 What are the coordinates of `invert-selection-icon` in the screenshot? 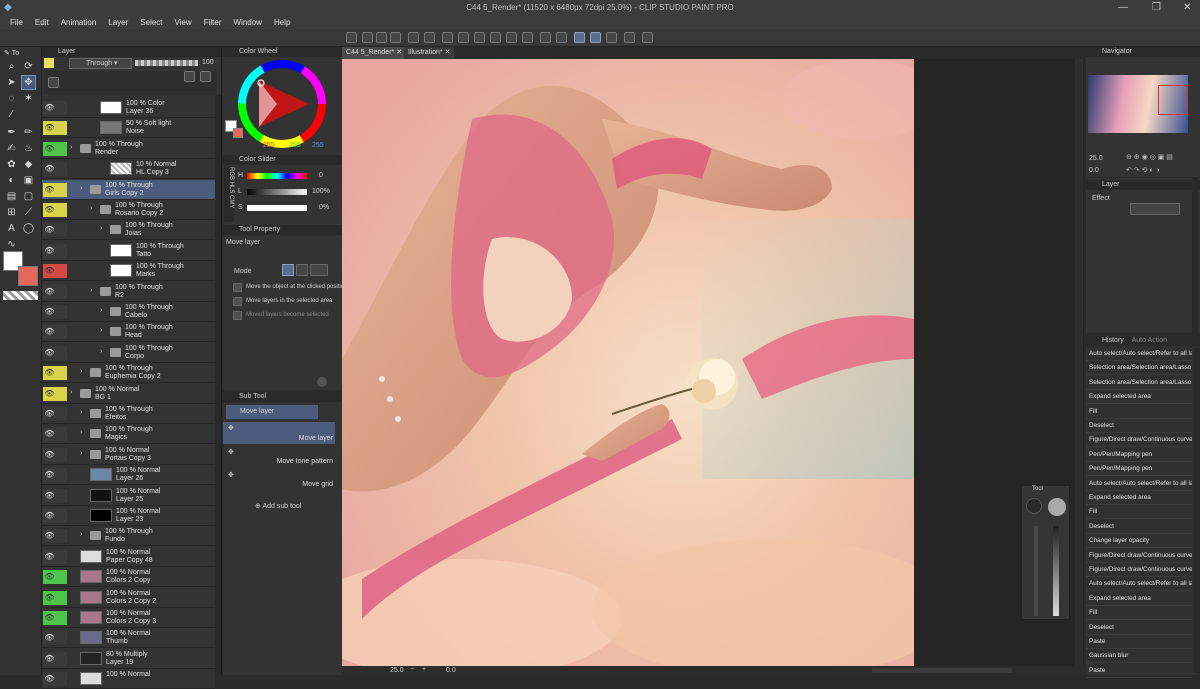 It's located at (527, 37).